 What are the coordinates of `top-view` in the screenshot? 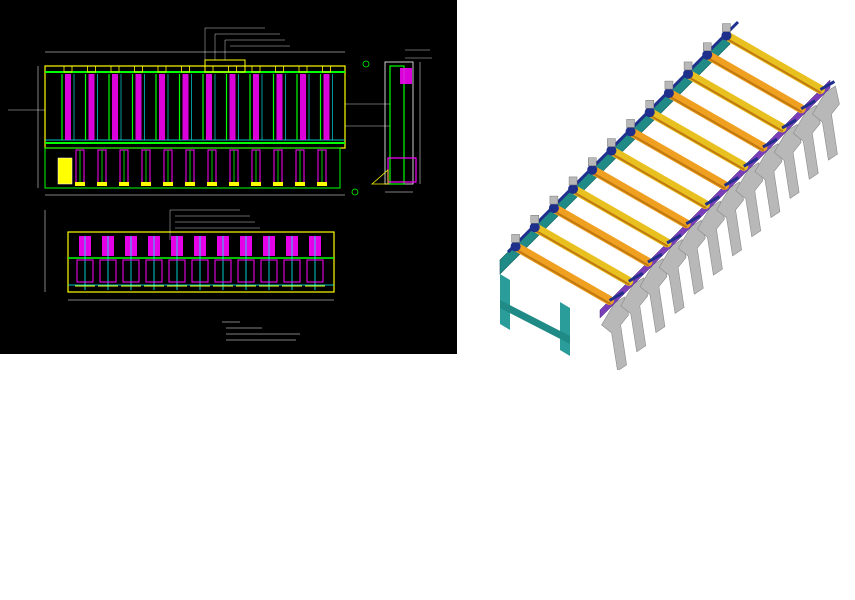 It's located at (177, 111).